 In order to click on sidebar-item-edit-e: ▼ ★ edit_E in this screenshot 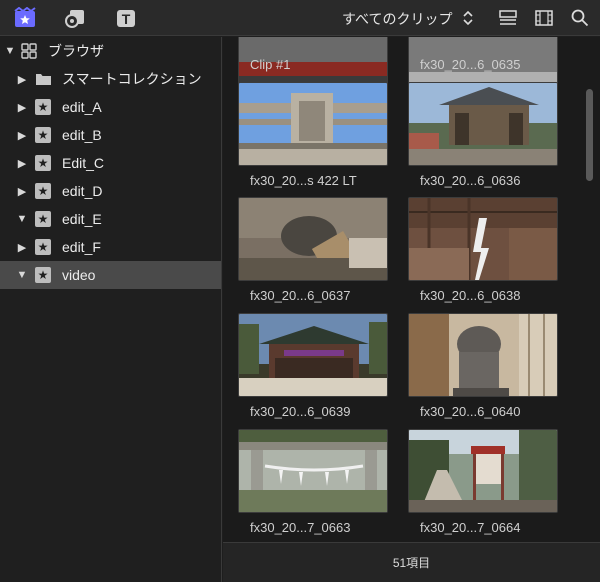, I will do `click(110, 219)`.